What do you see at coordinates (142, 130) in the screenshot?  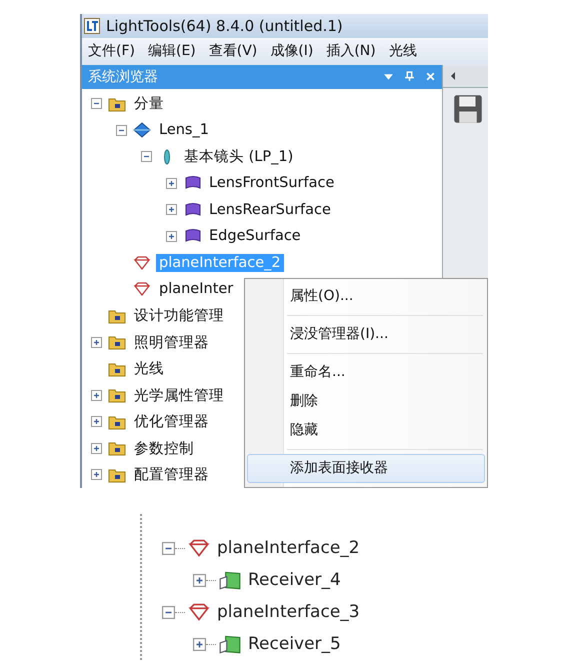 I see `diamond-icon` at bounding box center [142, 130].